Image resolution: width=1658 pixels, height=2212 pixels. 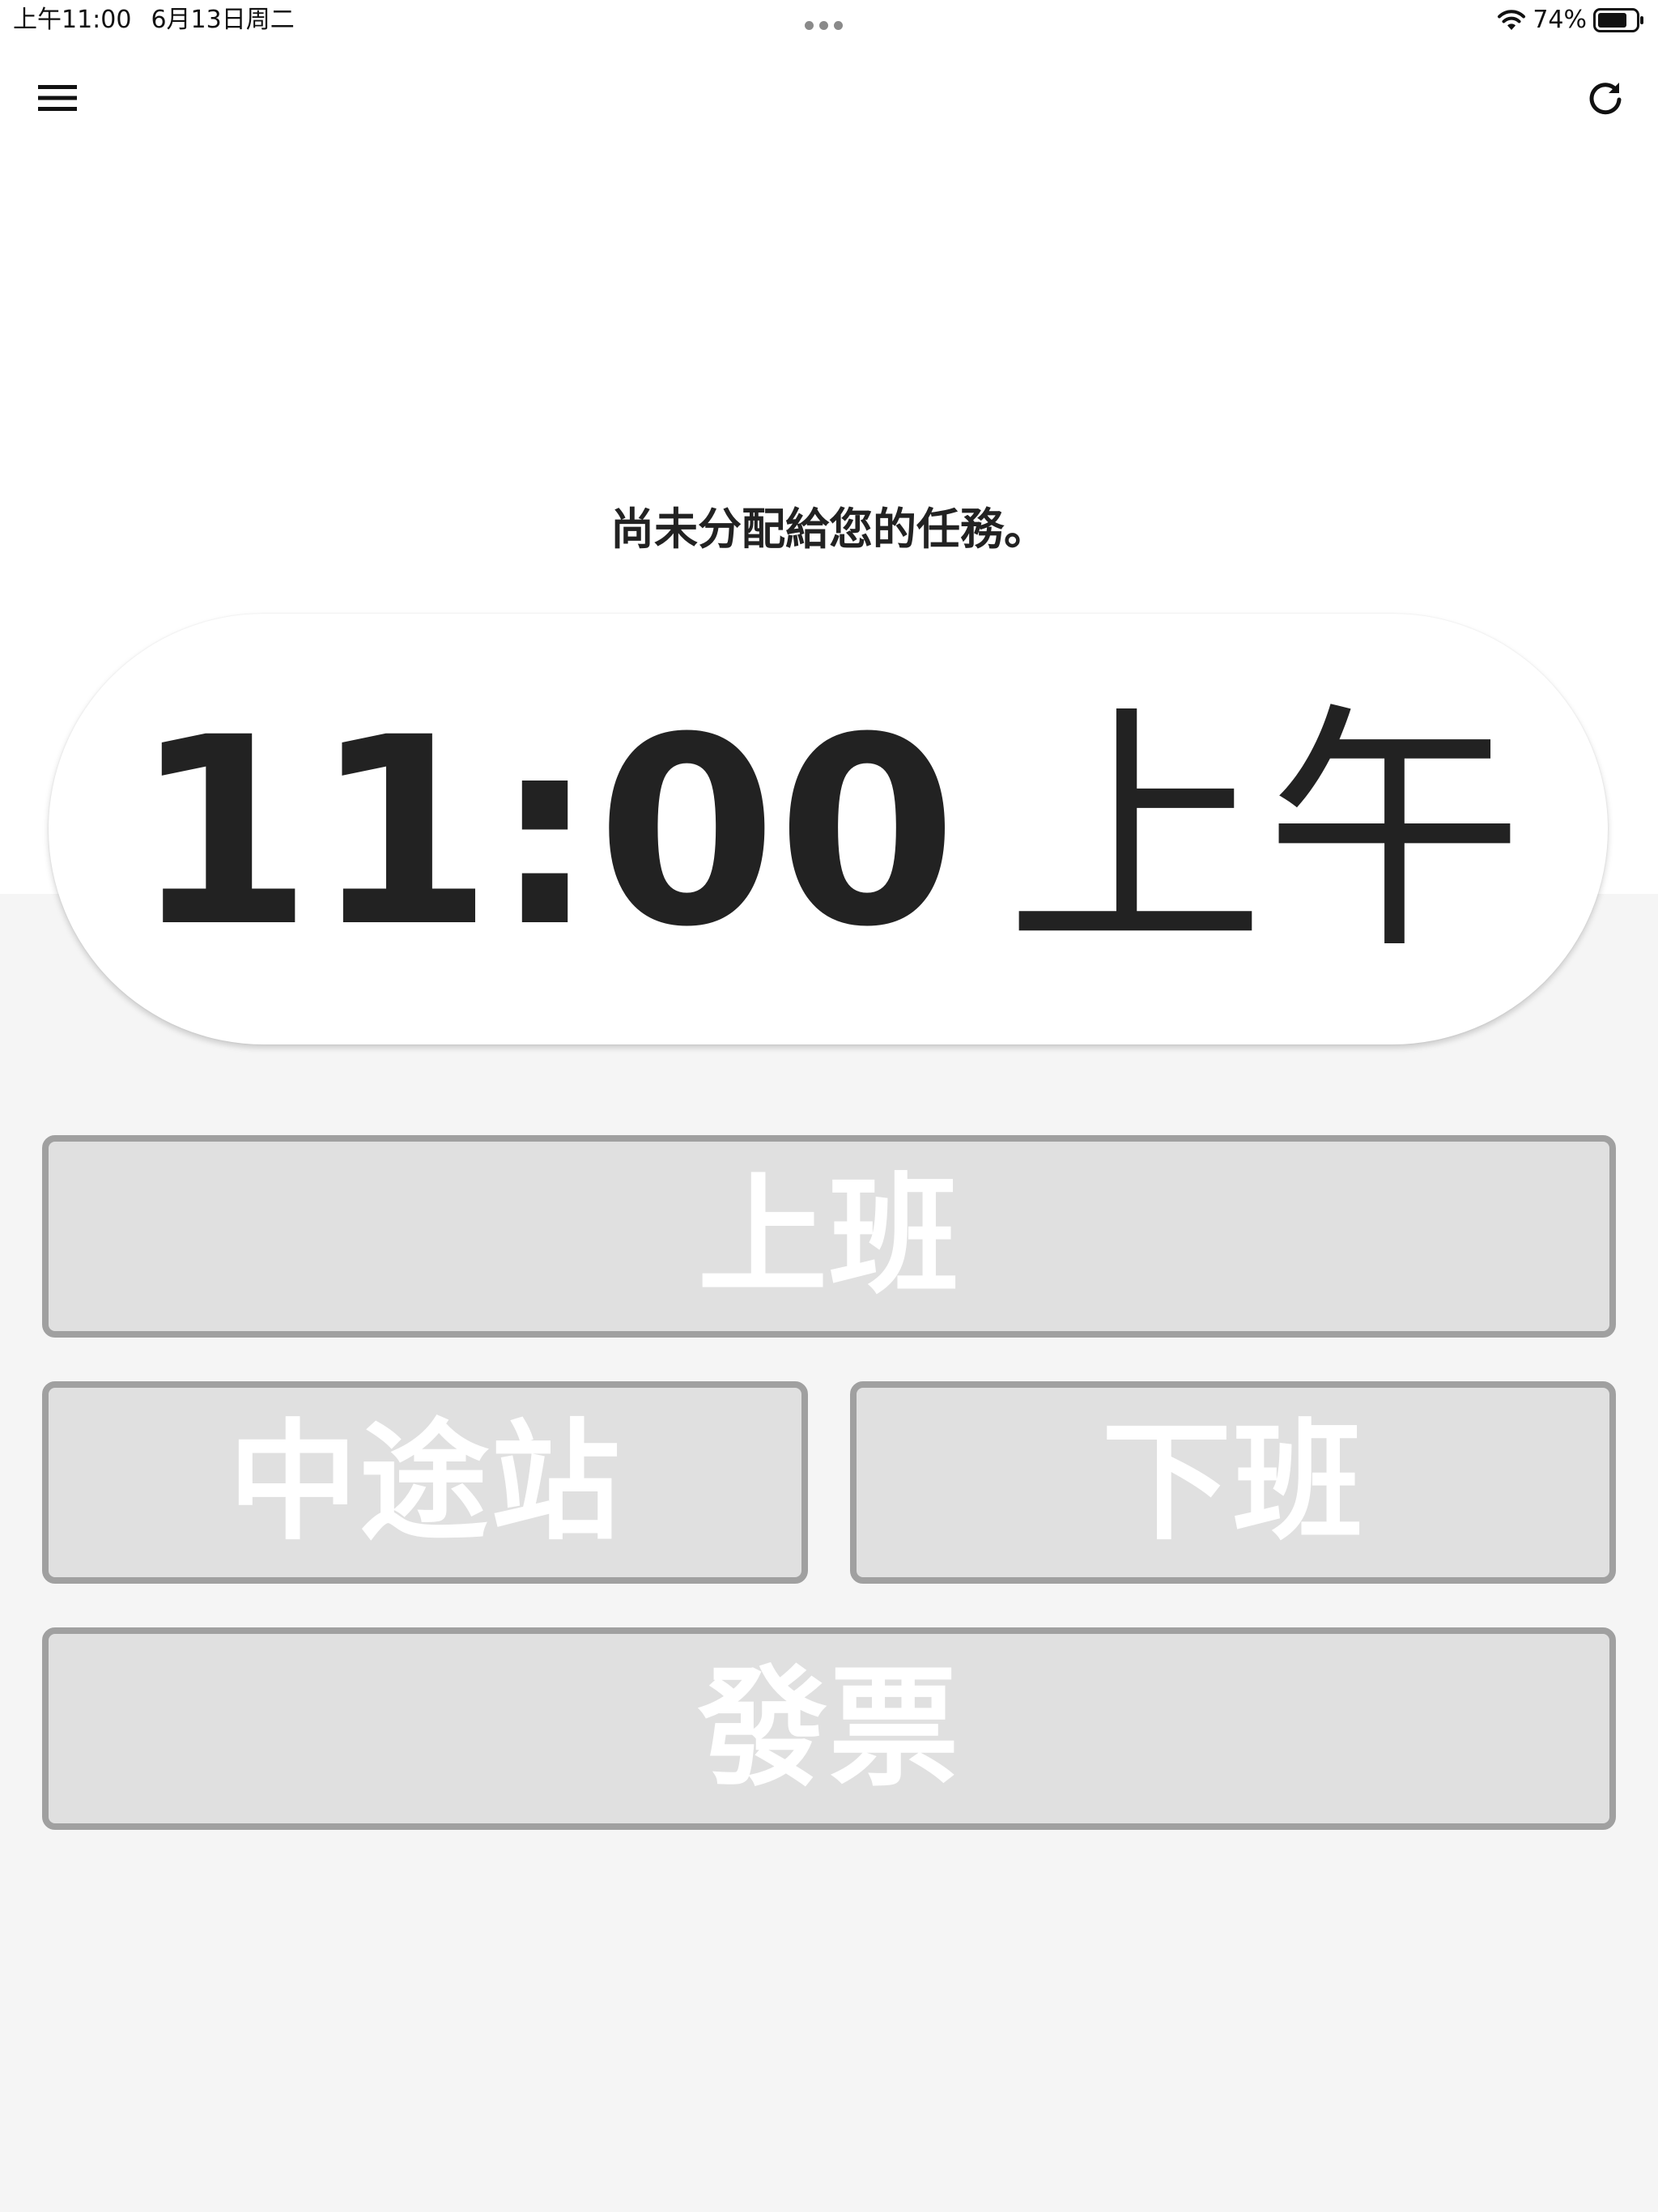 I want to click on clock-ampm: 上午, so click(x=1264, y=834).